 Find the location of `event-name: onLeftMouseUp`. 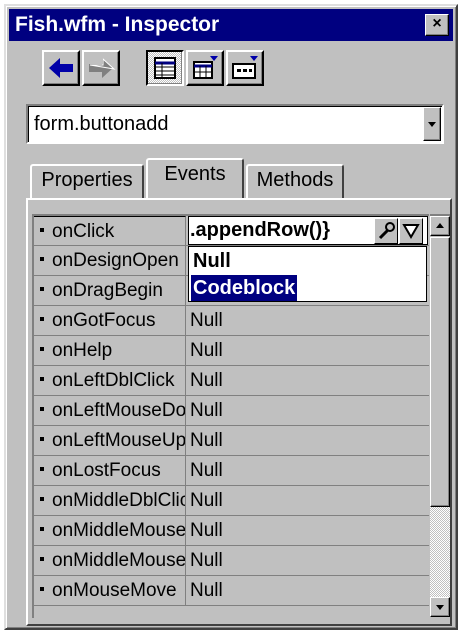

event-name: onLeftMouseUp is located at coordinates (119, 440).